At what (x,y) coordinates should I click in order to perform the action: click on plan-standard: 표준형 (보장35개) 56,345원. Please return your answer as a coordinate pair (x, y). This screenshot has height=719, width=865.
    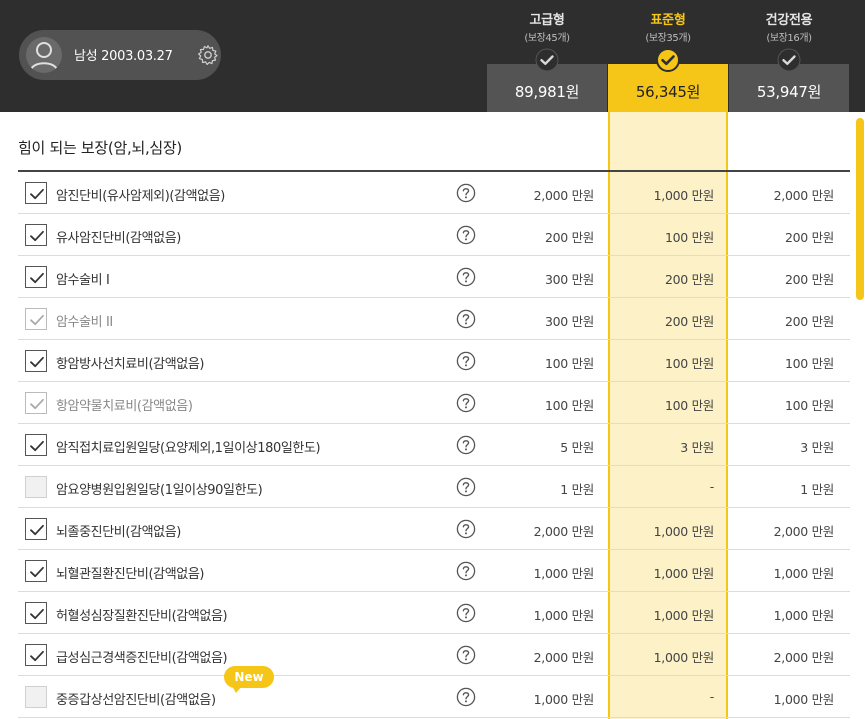
    Looking at the image, I should click on (668, 56).